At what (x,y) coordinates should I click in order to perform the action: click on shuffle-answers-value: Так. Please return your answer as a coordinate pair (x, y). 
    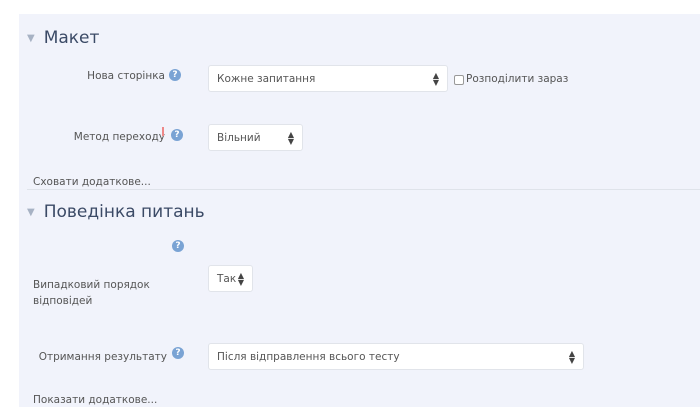
    Looking at the image, I should click on (227, 278).